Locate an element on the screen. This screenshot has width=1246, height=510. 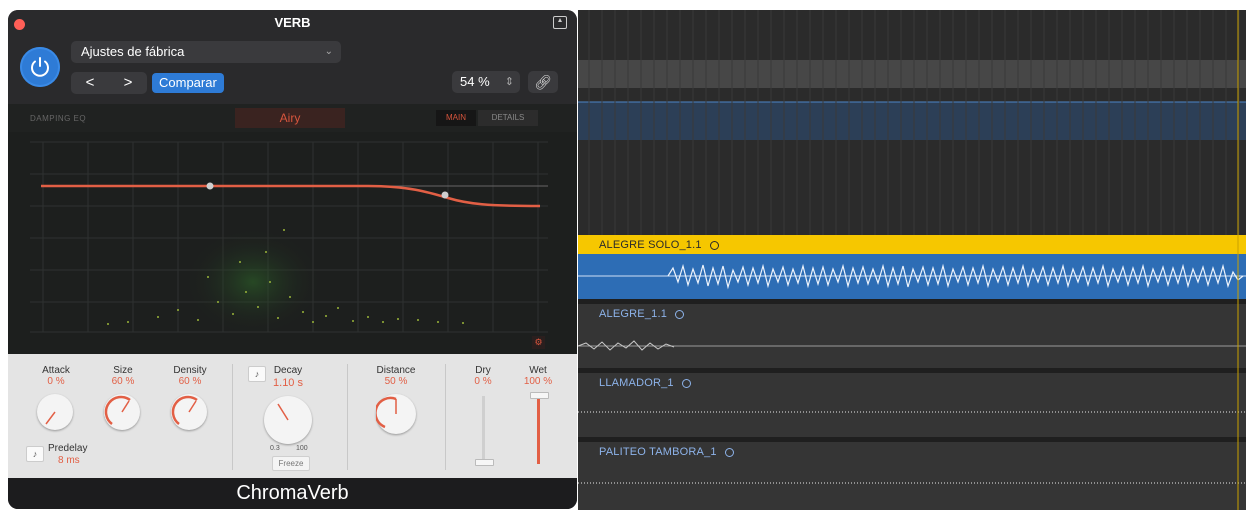
density-knob-arc is located at coordinates (184, 410).